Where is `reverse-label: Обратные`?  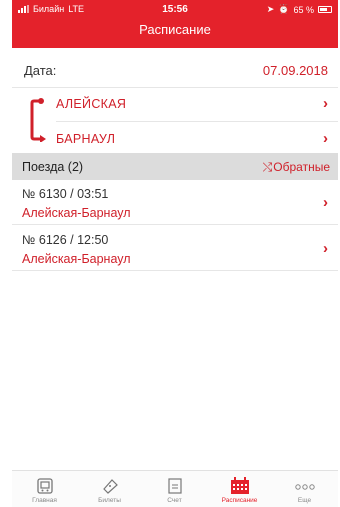 reverse-label: Обратные is located at coordinates (301, 167).